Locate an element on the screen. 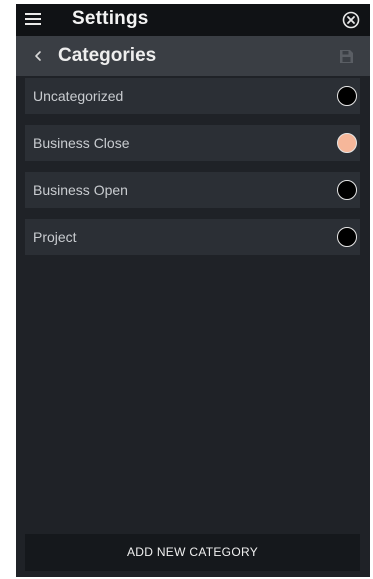  section-title: Categories is located at coordinates (107, 55).